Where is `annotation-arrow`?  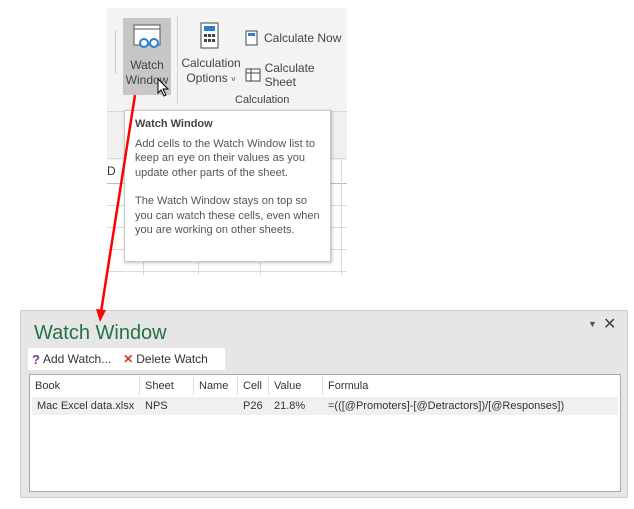 annotation-arrow is located at coordinates (116, 208).